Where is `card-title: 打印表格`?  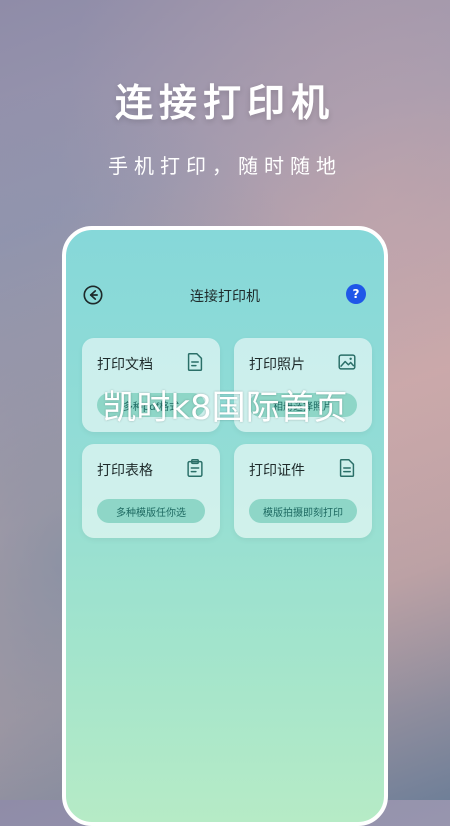 card-title: 打印表格 is located at coordinates (125, 471).